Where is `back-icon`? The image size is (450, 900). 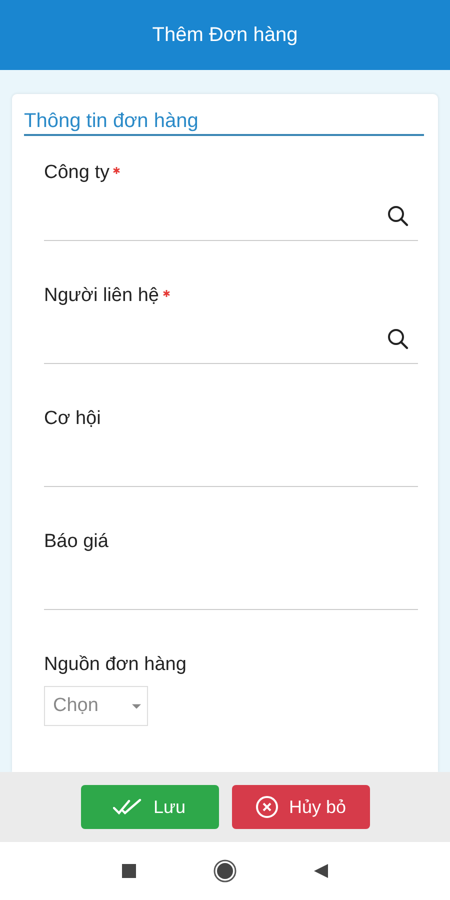 back-icon is located at coordinates (321, 871).